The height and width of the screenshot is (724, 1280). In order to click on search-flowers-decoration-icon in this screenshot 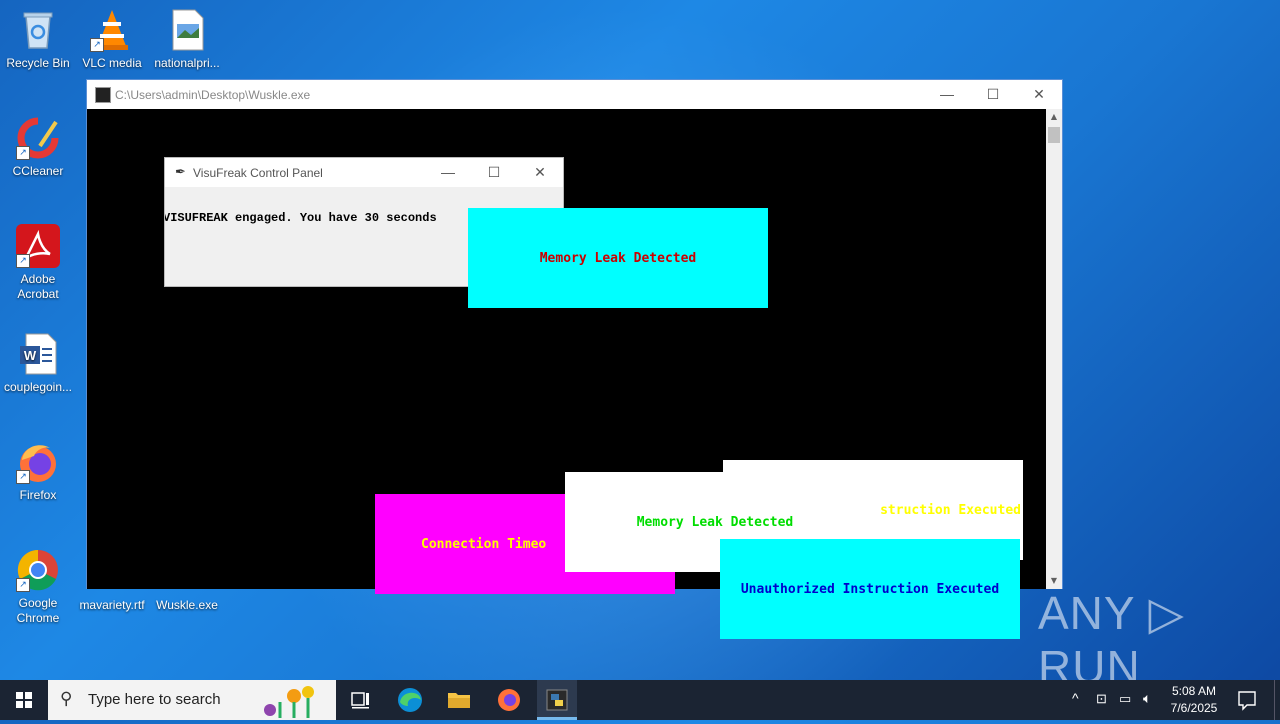, I will do `click(289, 702)`.